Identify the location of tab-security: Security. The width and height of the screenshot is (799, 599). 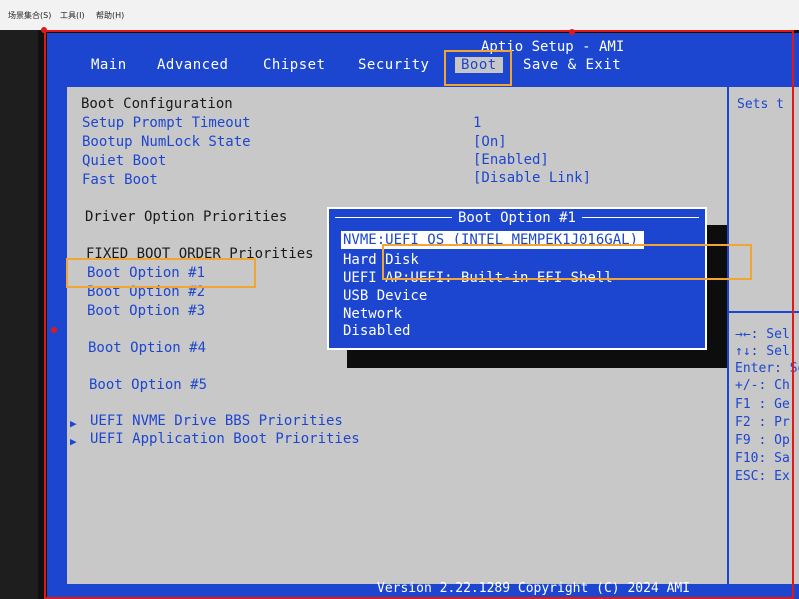
(393, 65).